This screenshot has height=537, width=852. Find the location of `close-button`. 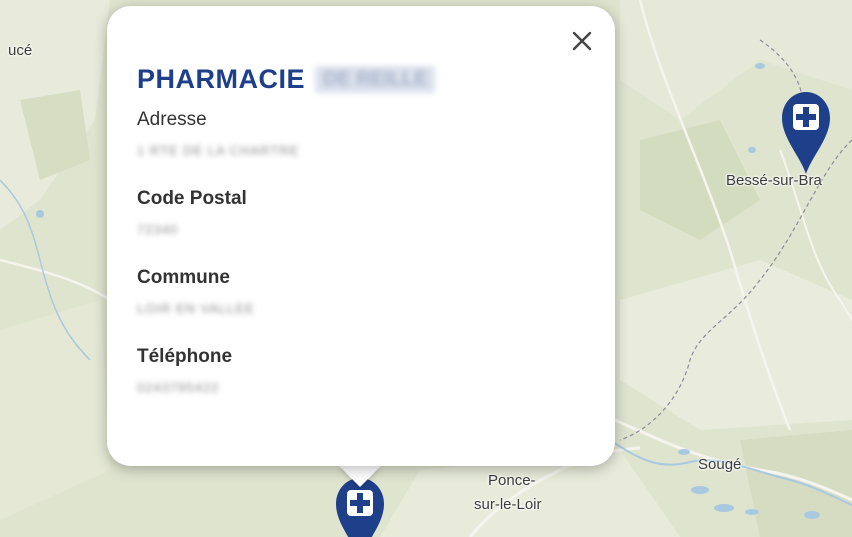

close-button is located at coordinates (582, 41).